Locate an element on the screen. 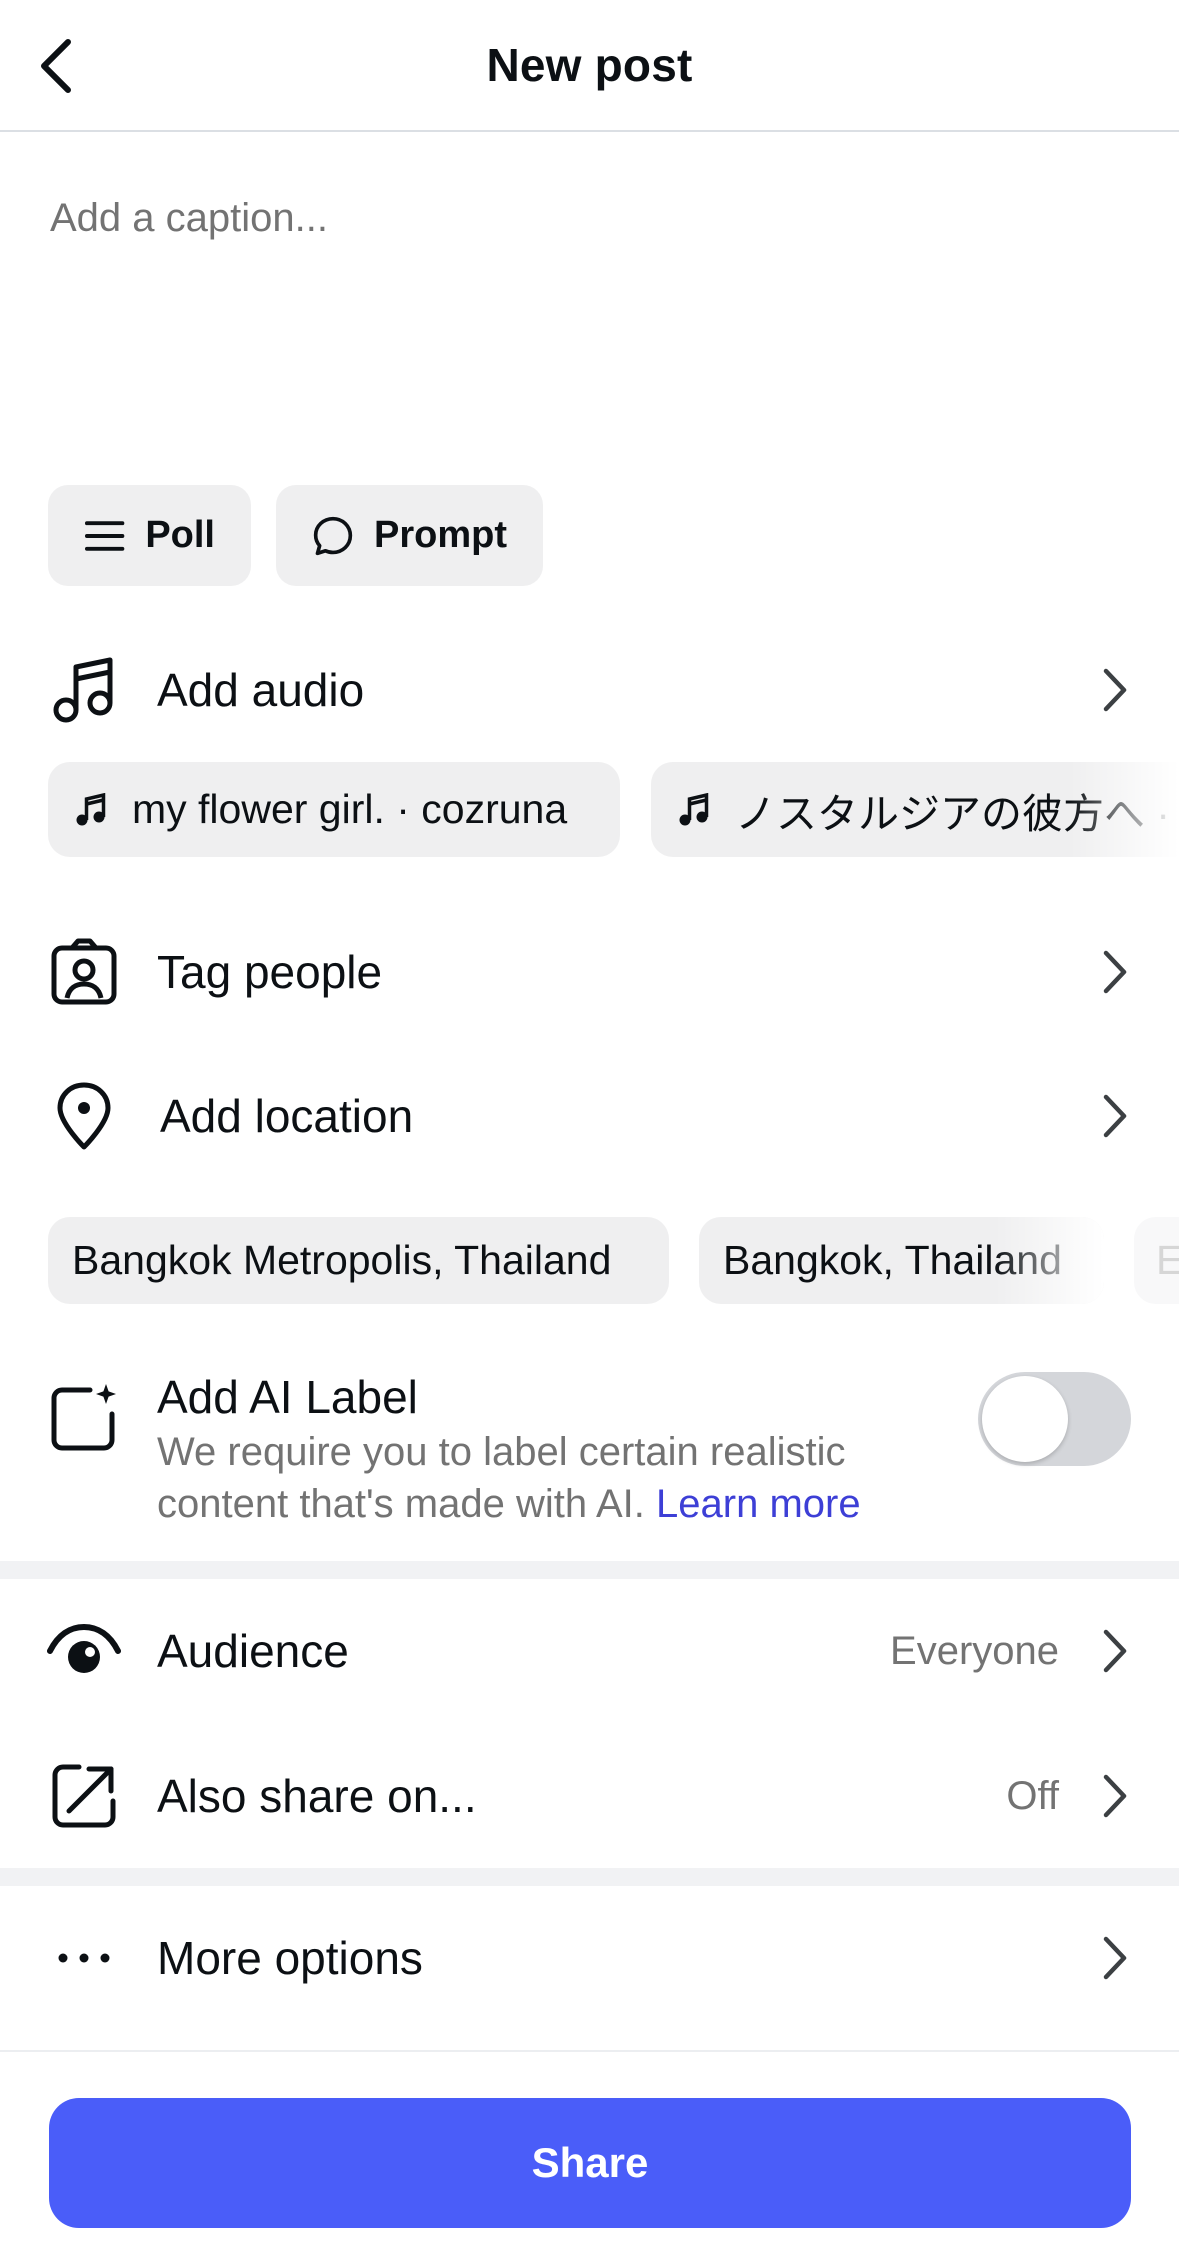 The width and height of the screenshot is (1179, 2254). eye-icon is located at coordinates (84, 1651).